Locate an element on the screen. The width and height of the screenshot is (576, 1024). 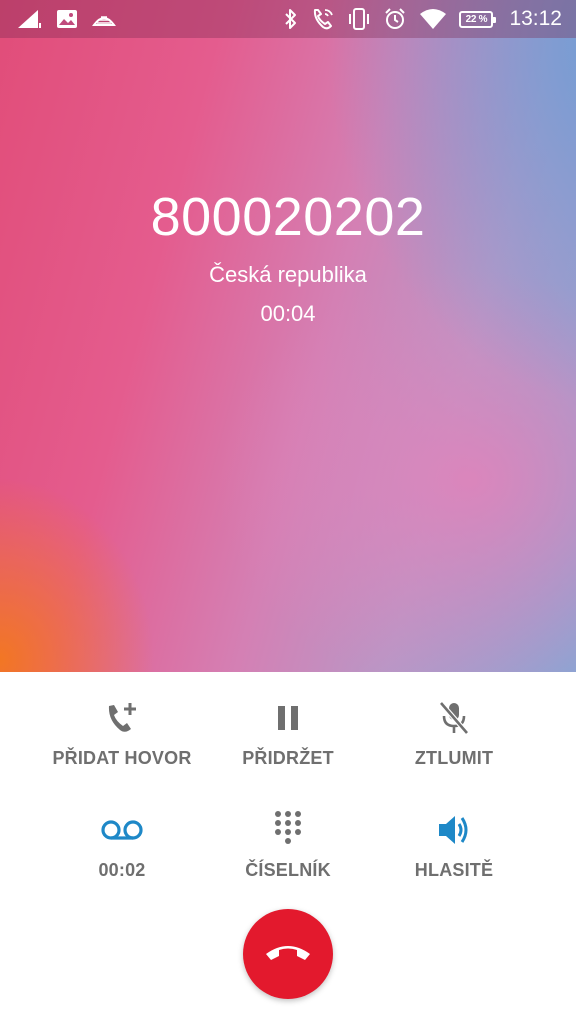
mute-button: ZTLUMIT is located at coordinates (454, 733).